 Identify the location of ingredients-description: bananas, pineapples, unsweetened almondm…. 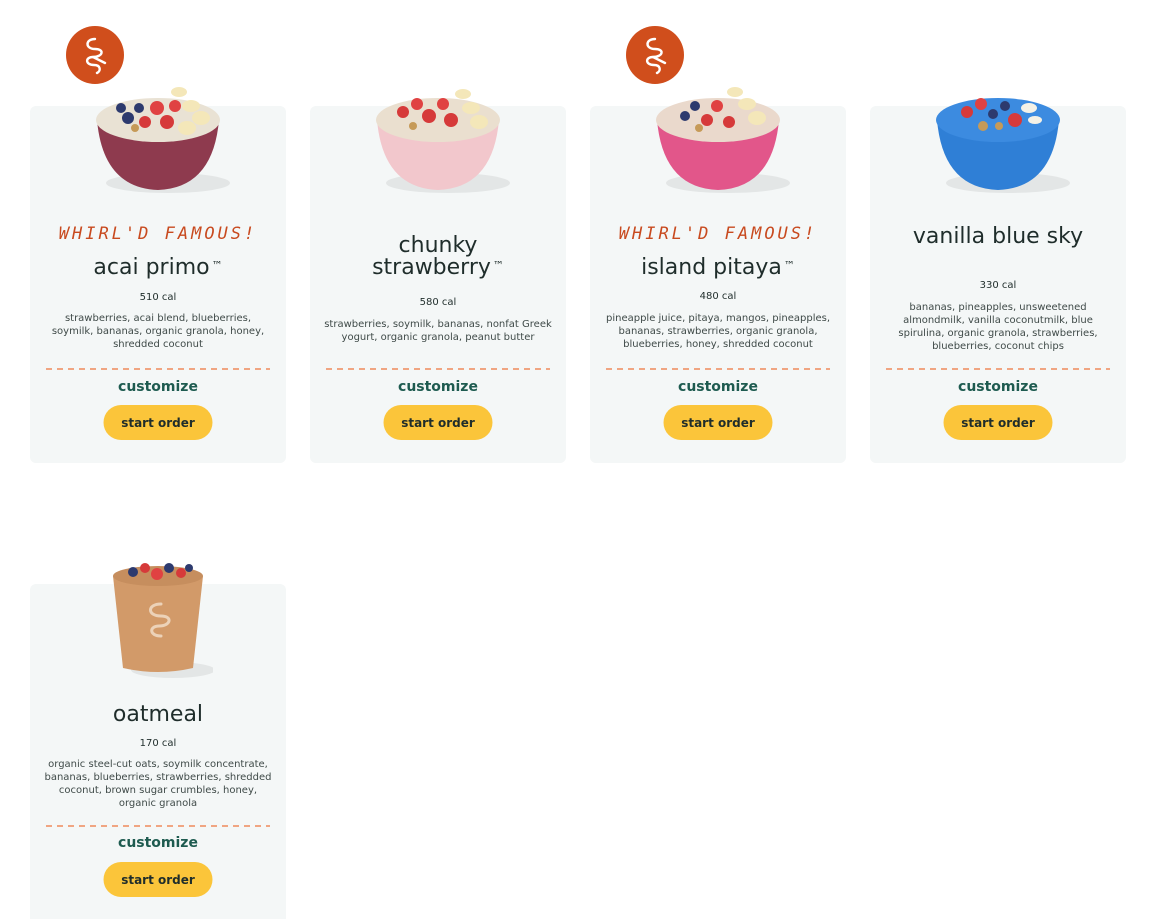
(998, 327).